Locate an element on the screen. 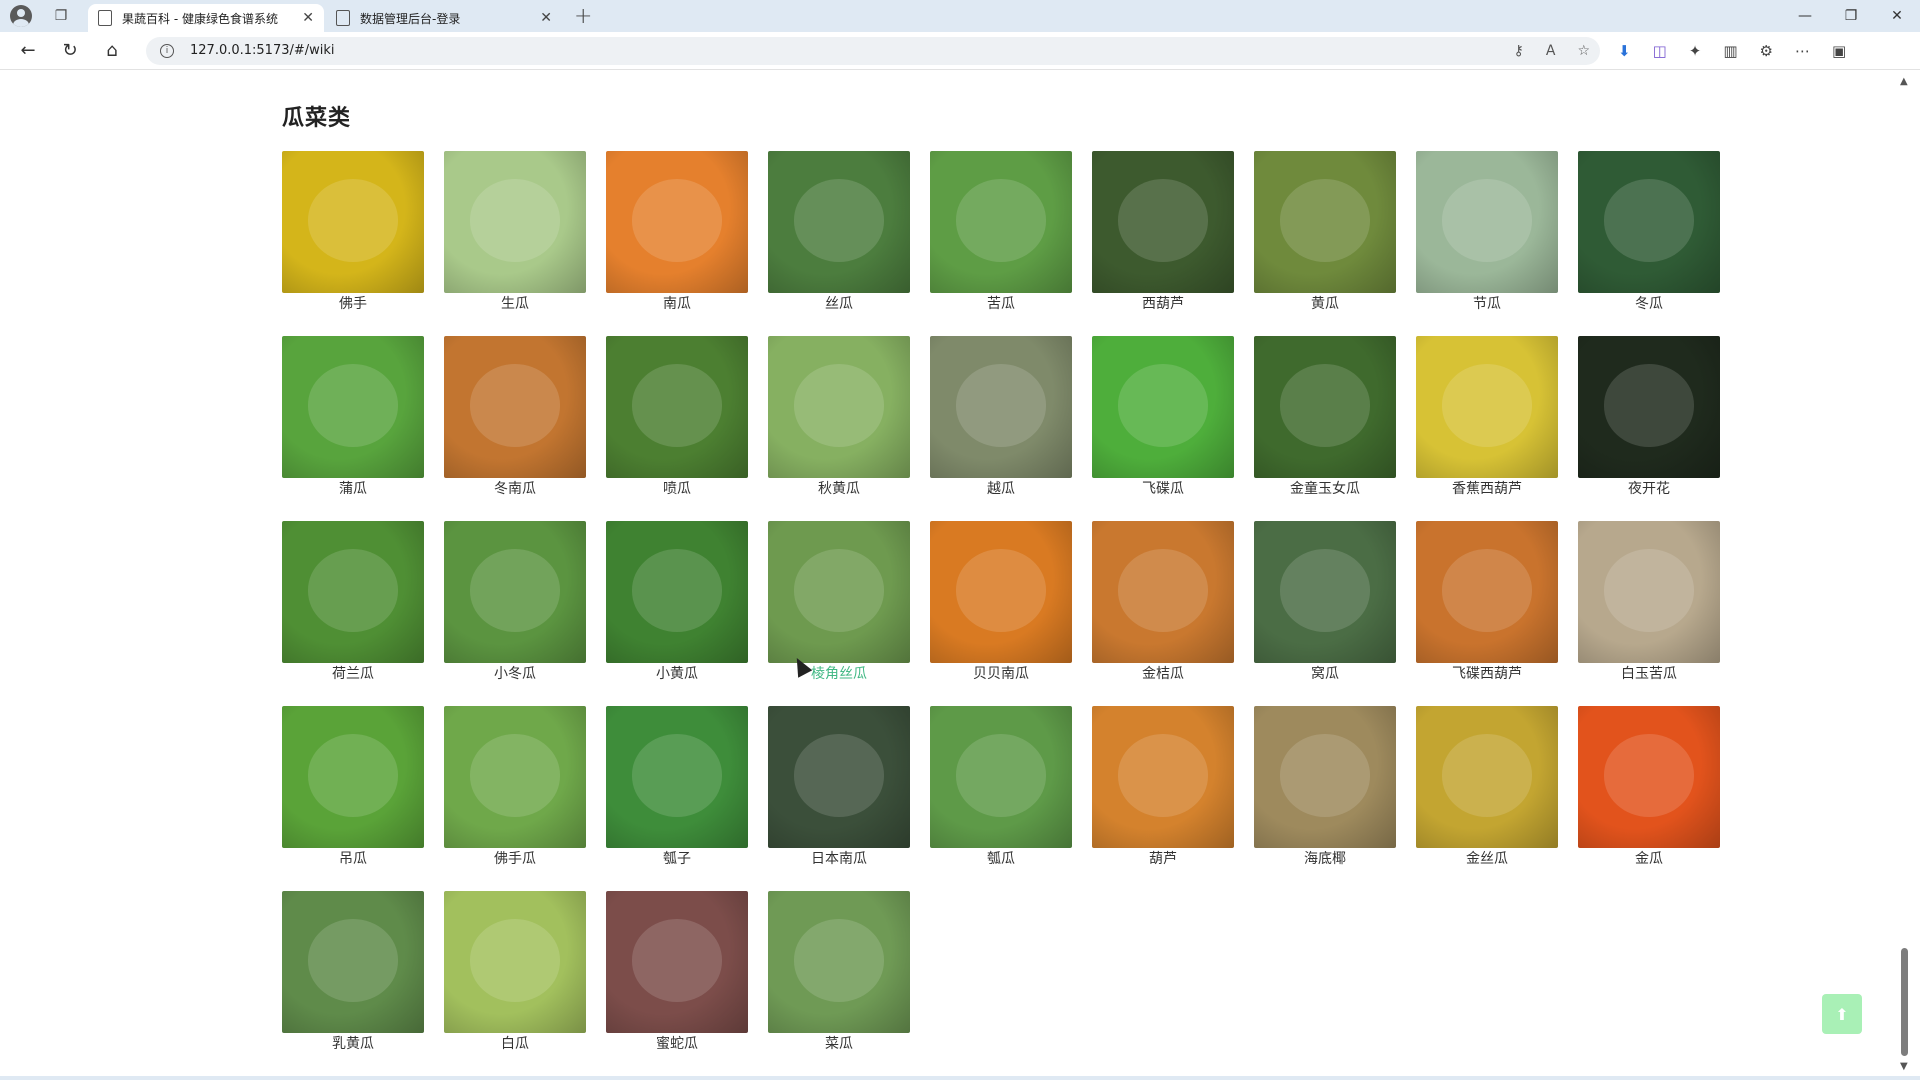 The height and width of the screenshot is (1080, 1920). produce-name: 棱角丝瓜 is located at coordinates (839, 674).